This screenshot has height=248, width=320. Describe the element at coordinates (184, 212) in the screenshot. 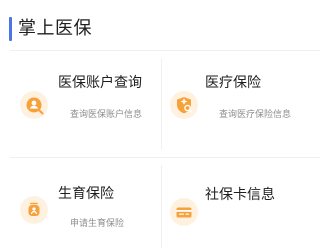

I see `card-icon` at that location.